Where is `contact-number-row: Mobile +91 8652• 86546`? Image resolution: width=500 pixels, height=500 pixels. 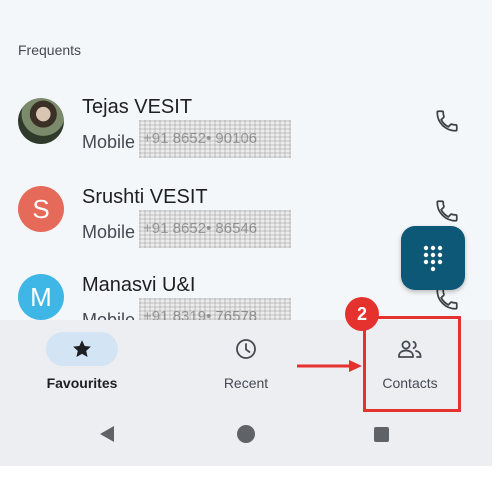
contact-number-row: Mobile +91 8652• 86546 is located at coordinates (187, 229).